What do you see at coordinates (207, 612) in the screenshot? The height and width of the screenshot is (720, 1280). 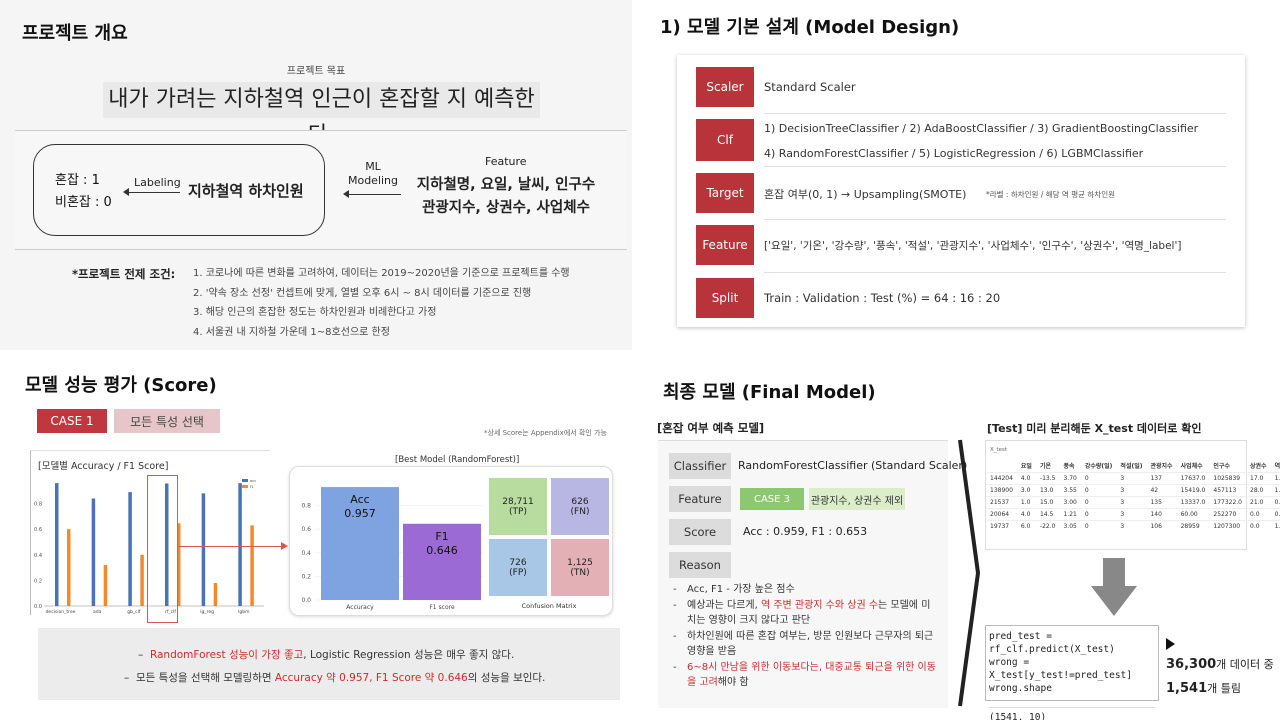 I see `x-tick-label: lg_reg` at bounding box center [207, 612].